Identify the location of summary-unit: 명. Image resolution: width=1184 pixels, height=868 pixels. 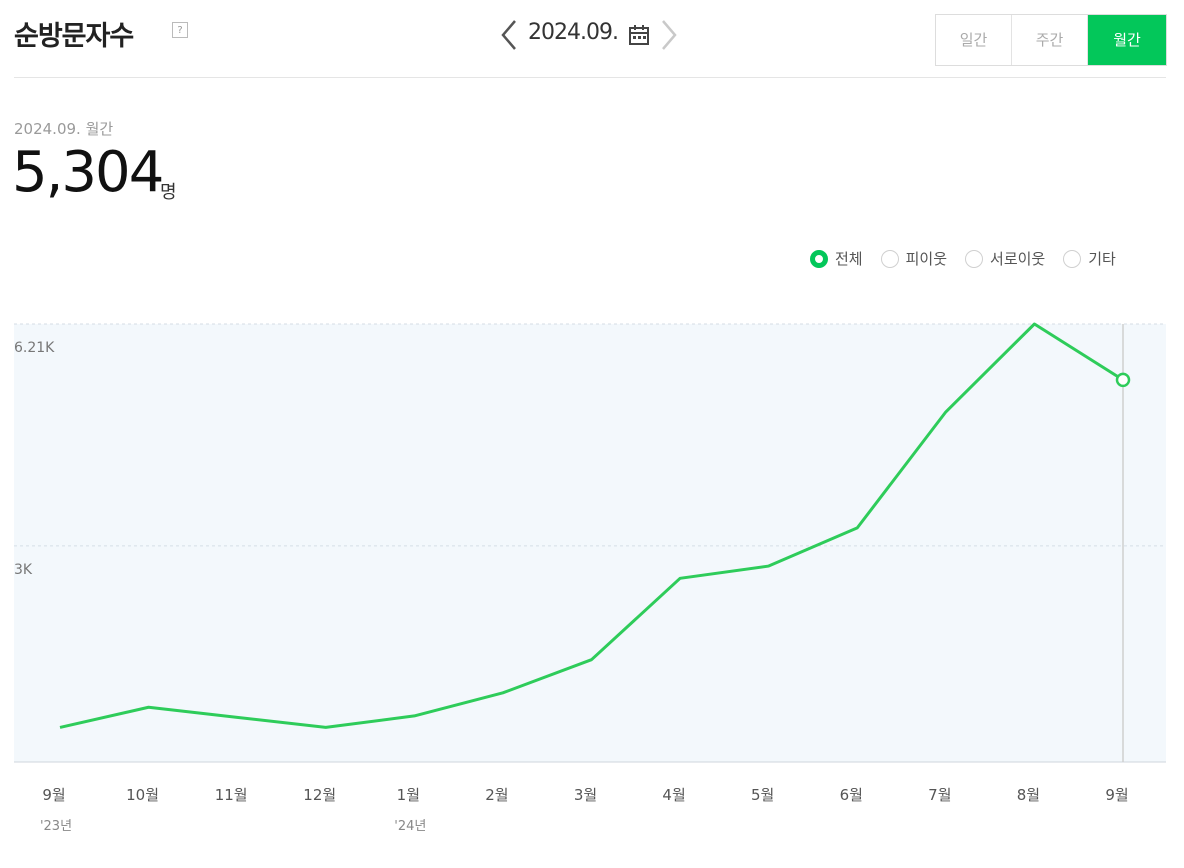
(168, 192).